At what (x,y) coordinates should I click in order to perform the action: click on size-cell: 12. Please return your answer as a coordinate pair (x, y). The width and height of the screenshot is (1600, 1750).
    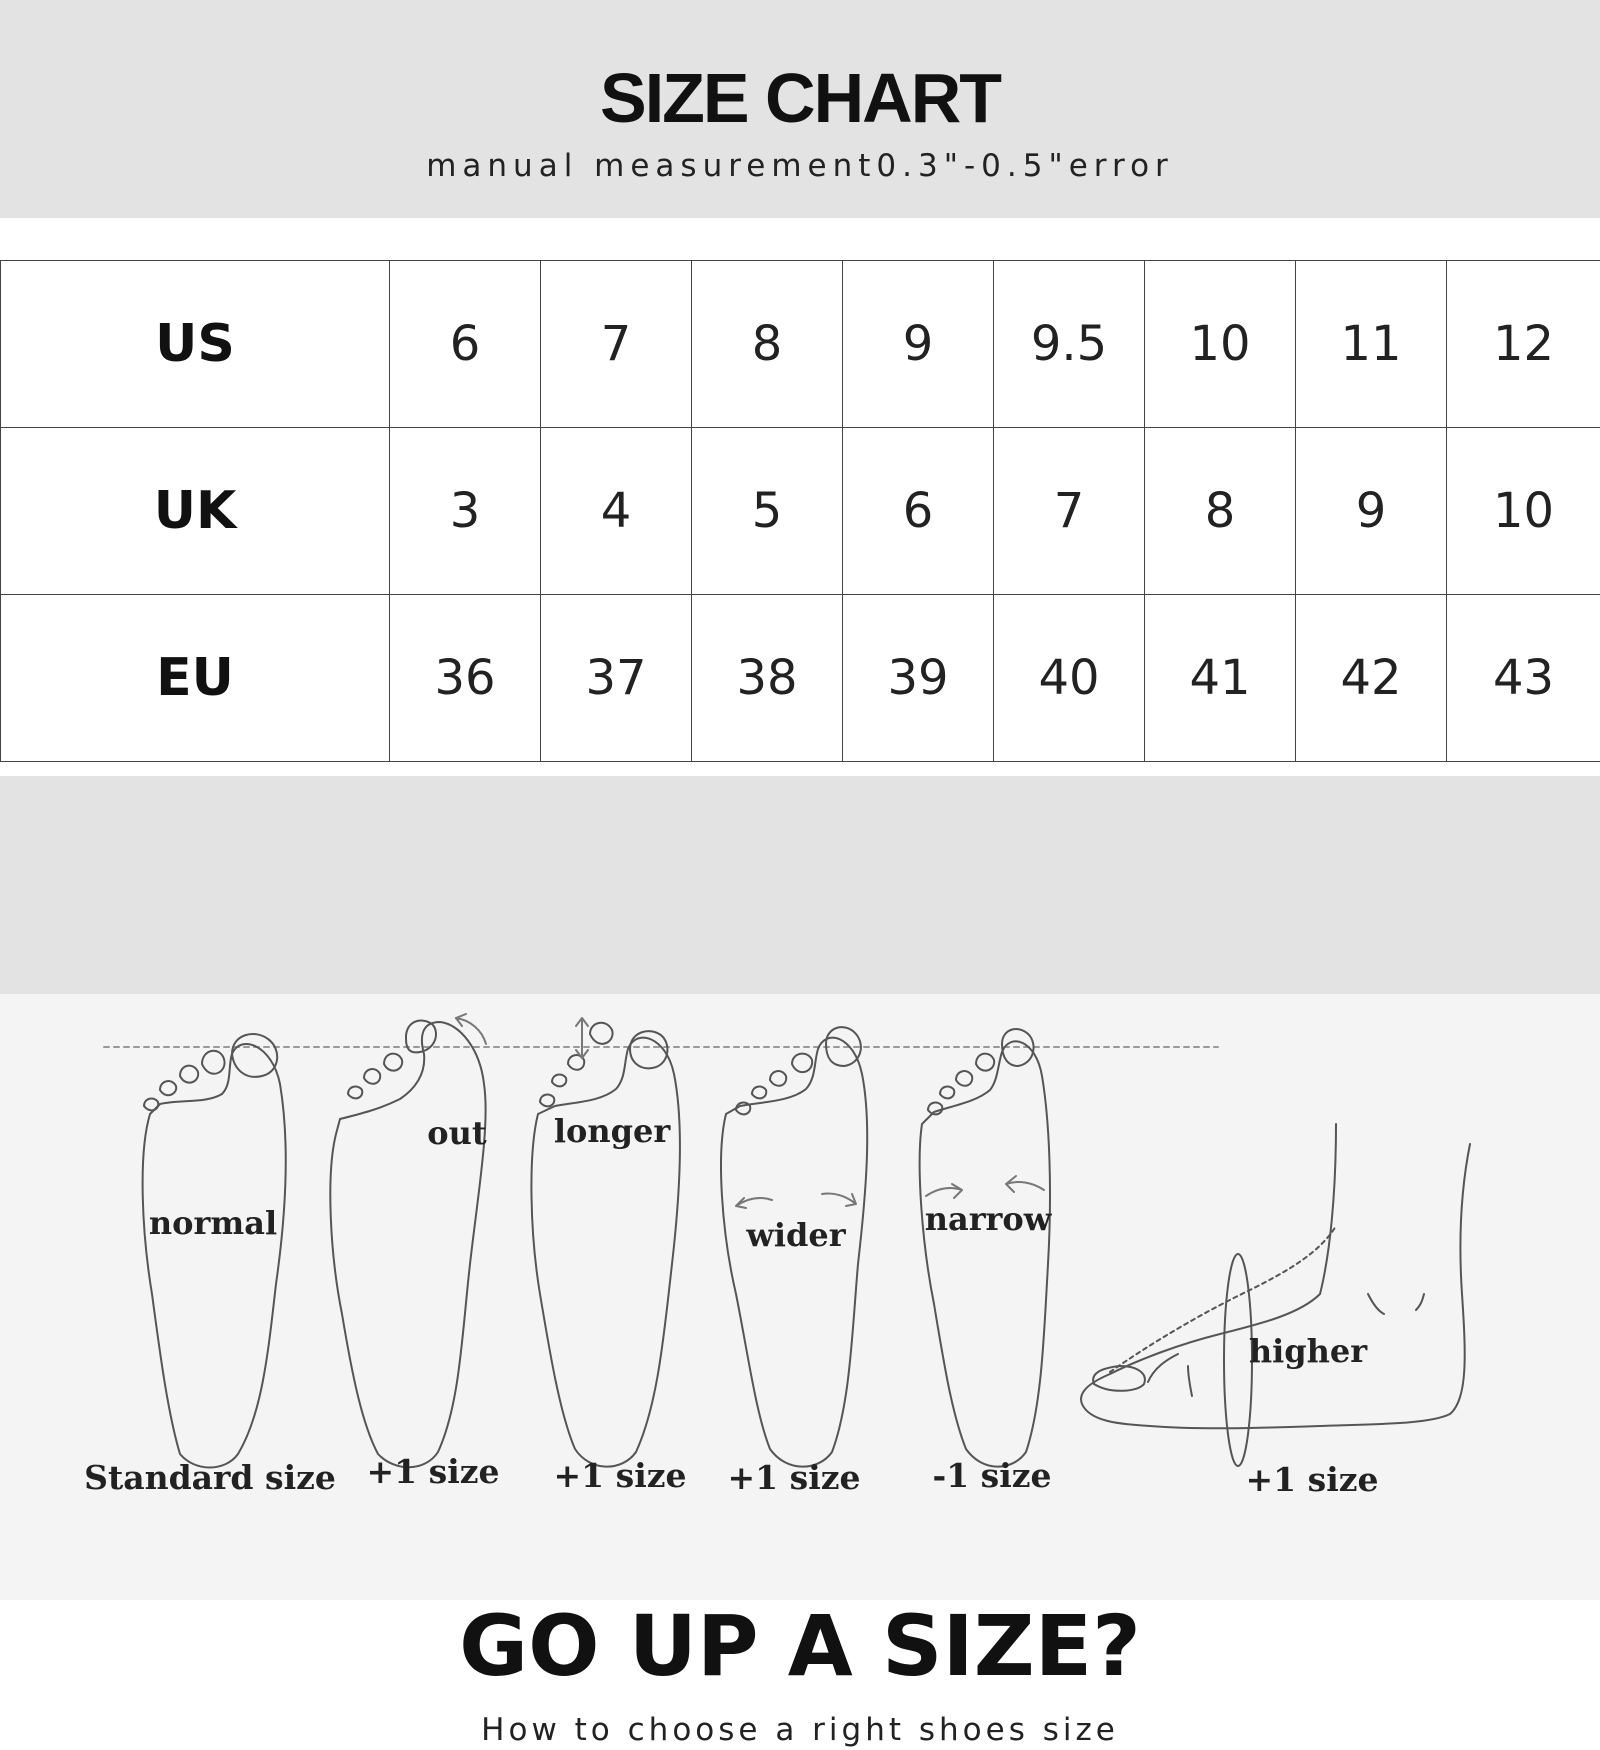
    Looking at the image, I should click on (1523, 344).